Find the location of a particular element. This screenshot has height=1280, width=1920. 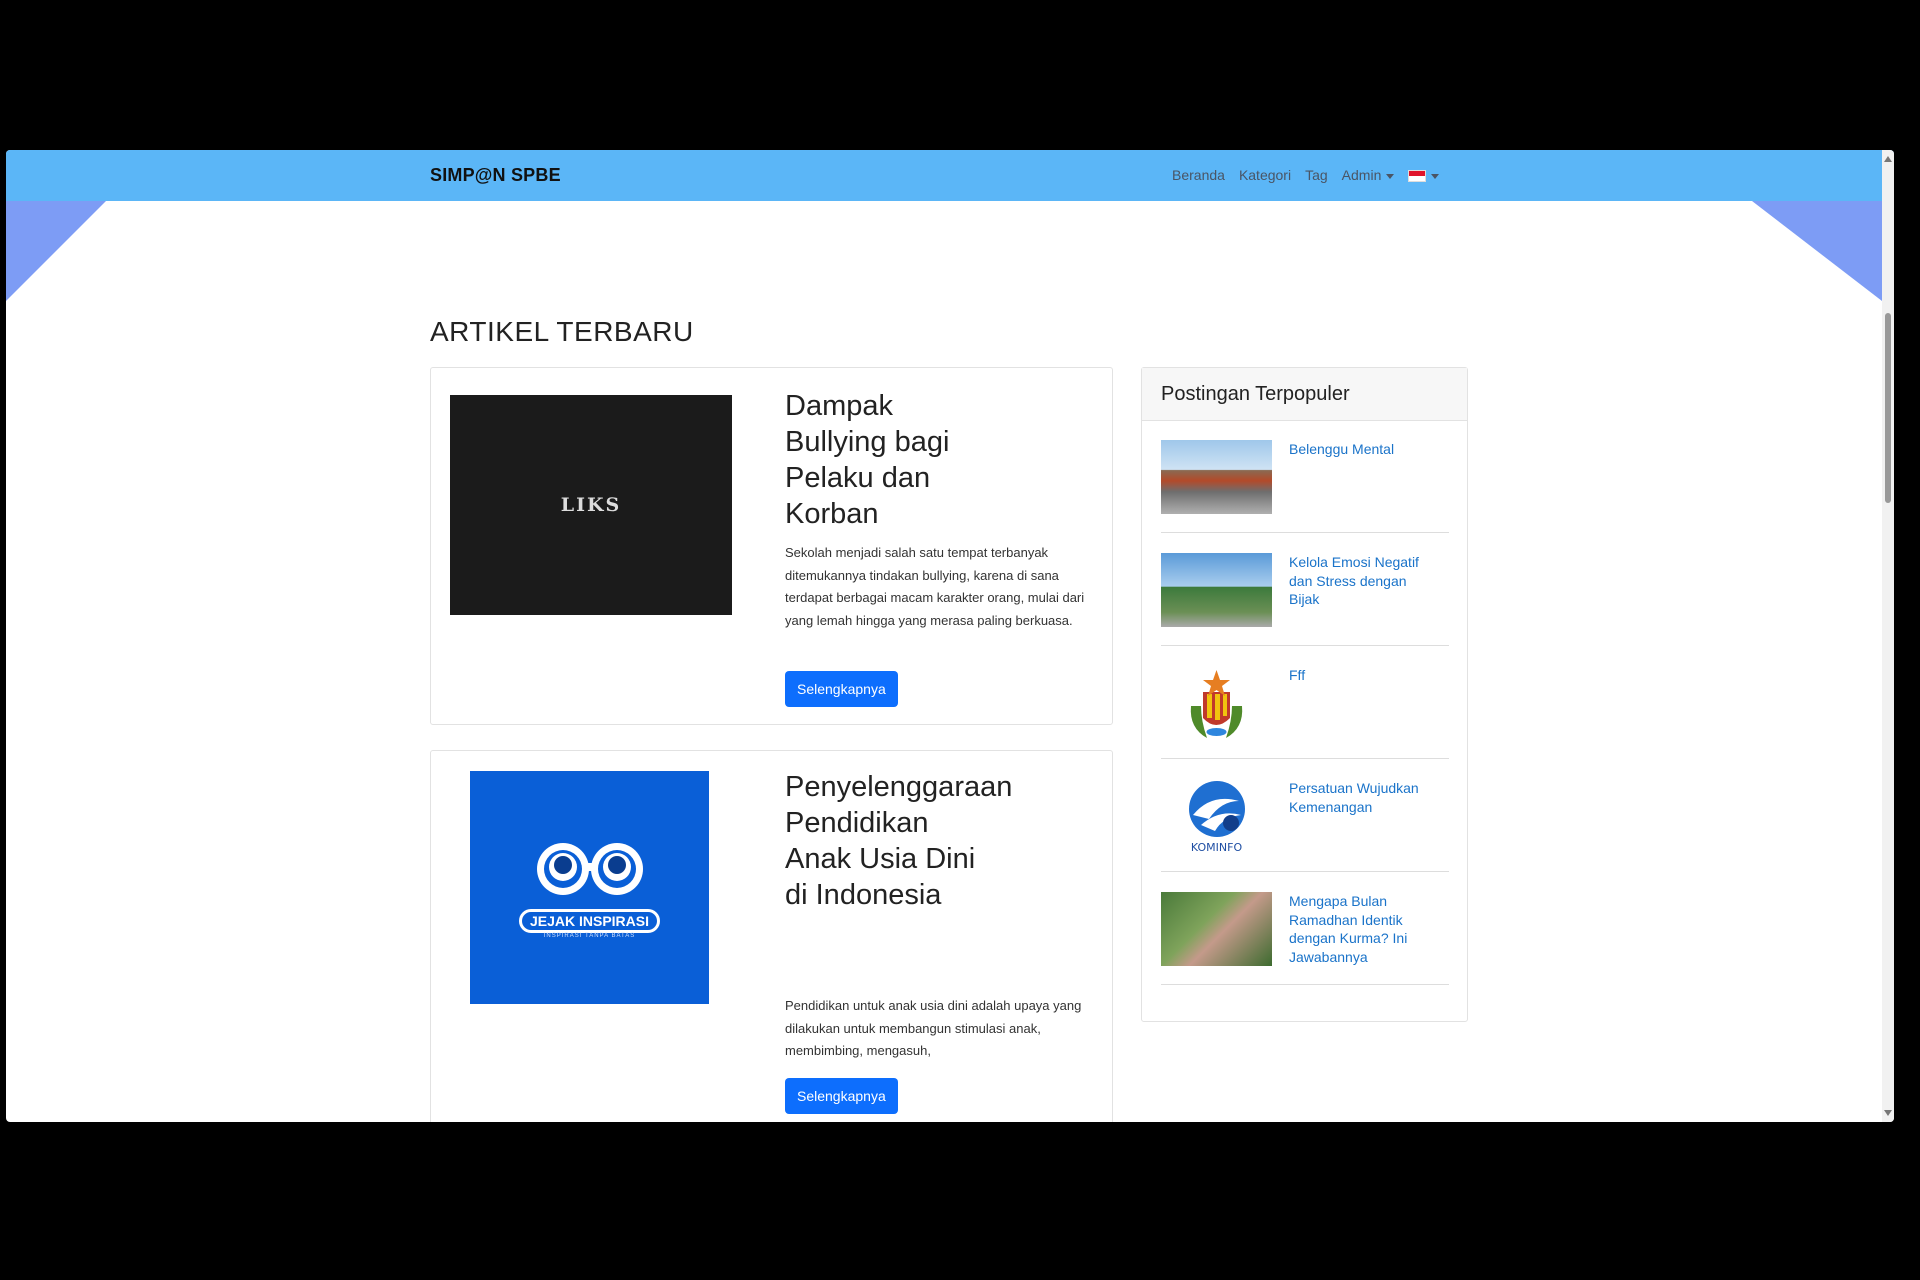

kominfo-logo-icon: KOMINFO is located at coordinates (1217, 817).